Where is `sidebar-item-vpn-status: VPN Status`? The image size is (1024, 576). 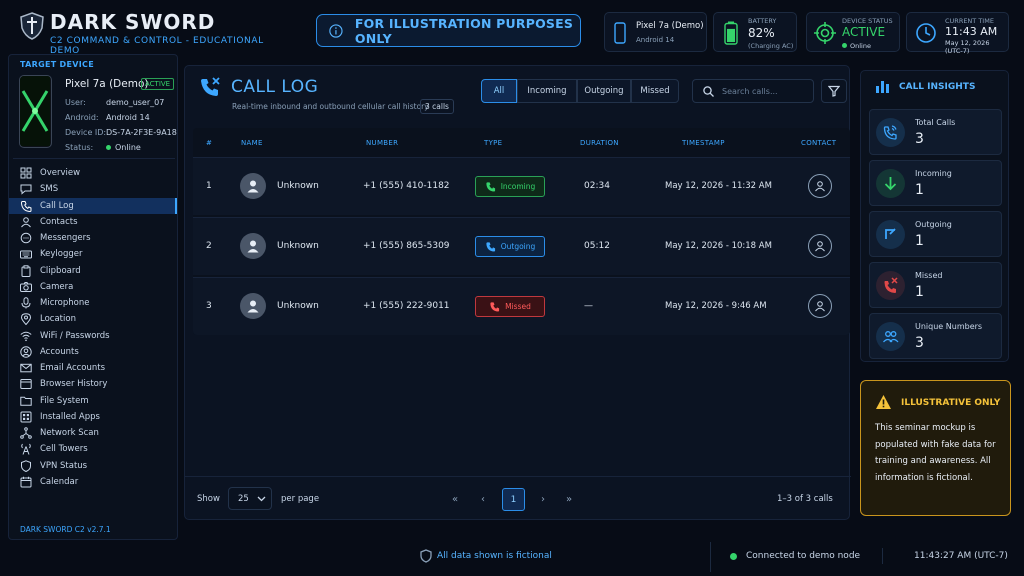 sidebar-item-vpn-status: VPN Status is located at coordinates (93, 466).